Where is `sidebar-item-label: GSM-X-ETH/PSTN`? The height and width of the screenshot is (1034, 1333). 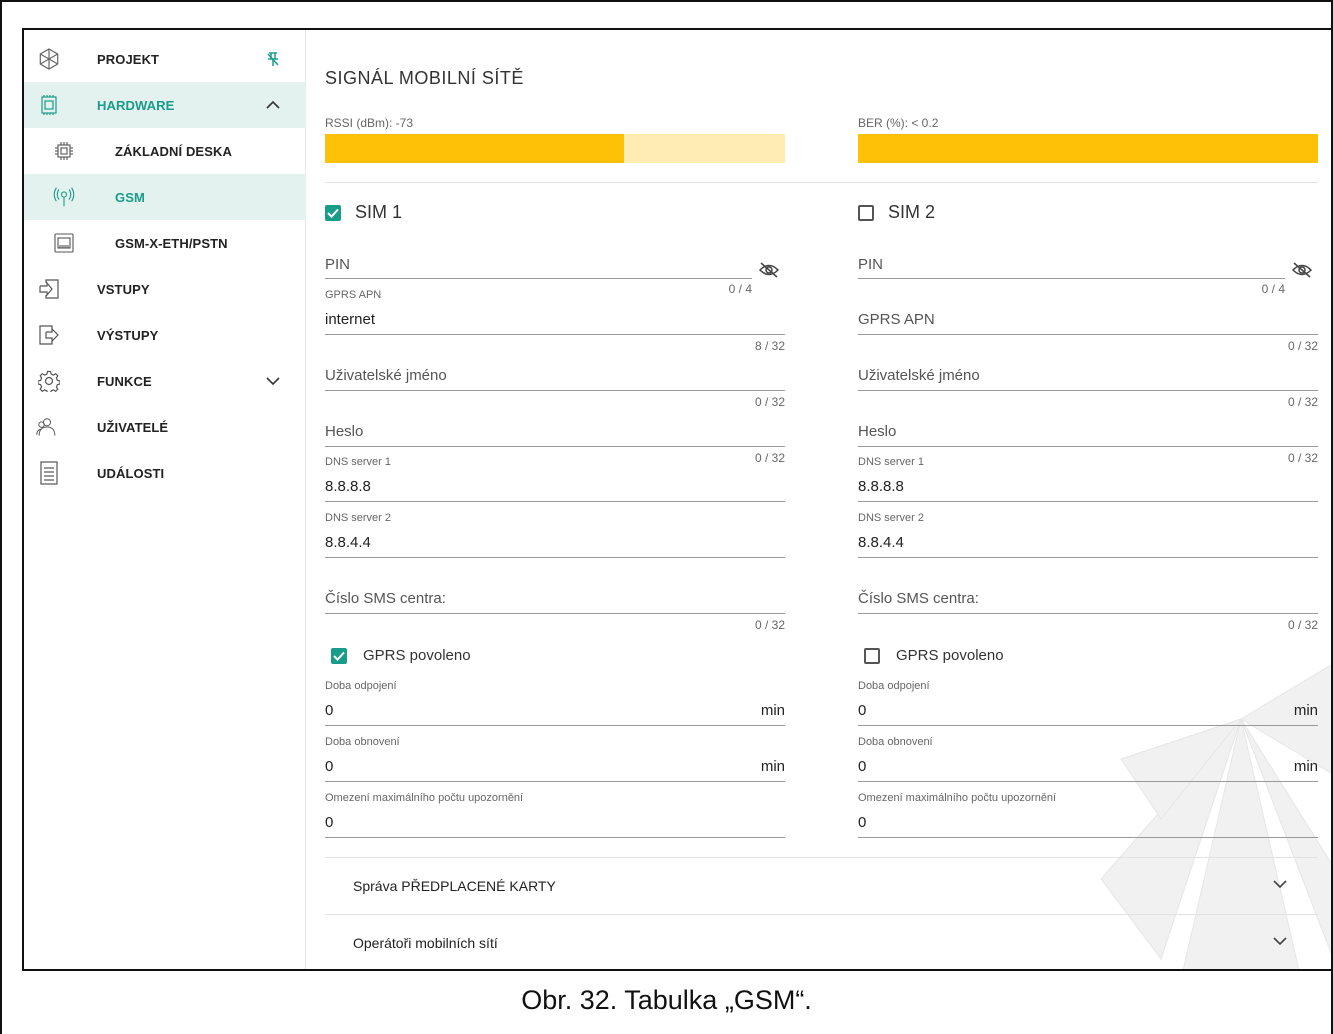 sidebar-item-label: GSM-X-ETH/PSTN is located at coordinates (171, 243).